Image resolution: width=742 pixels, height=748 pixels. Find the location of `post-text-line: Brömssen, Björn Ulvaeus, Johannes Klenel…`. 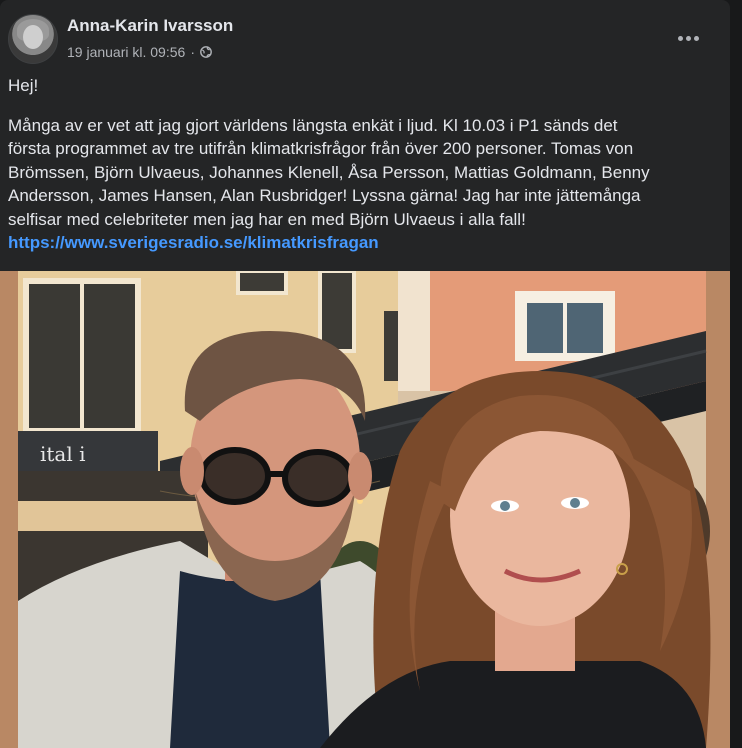

post-text-line: Brömssen, Björn Ulvaeus, Johannes Klenel… is located at coordinates (329, 172).